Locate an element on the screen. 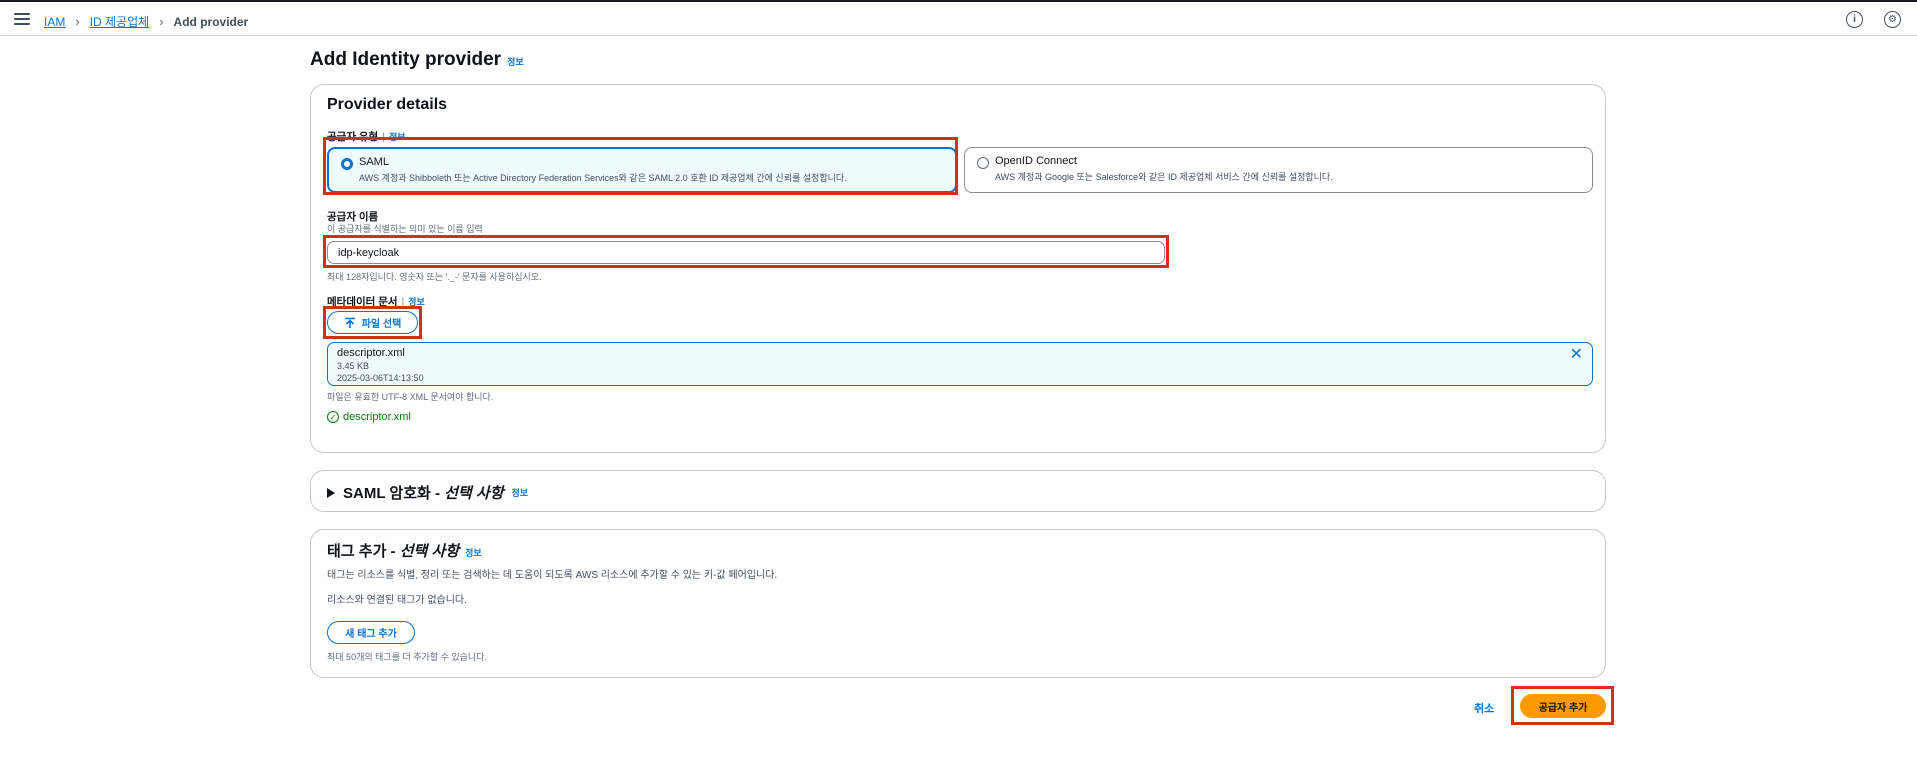 This screenshot has height=777, width=1917. choose-file-button: 파일 선택 is located at coordinates (372, 322).